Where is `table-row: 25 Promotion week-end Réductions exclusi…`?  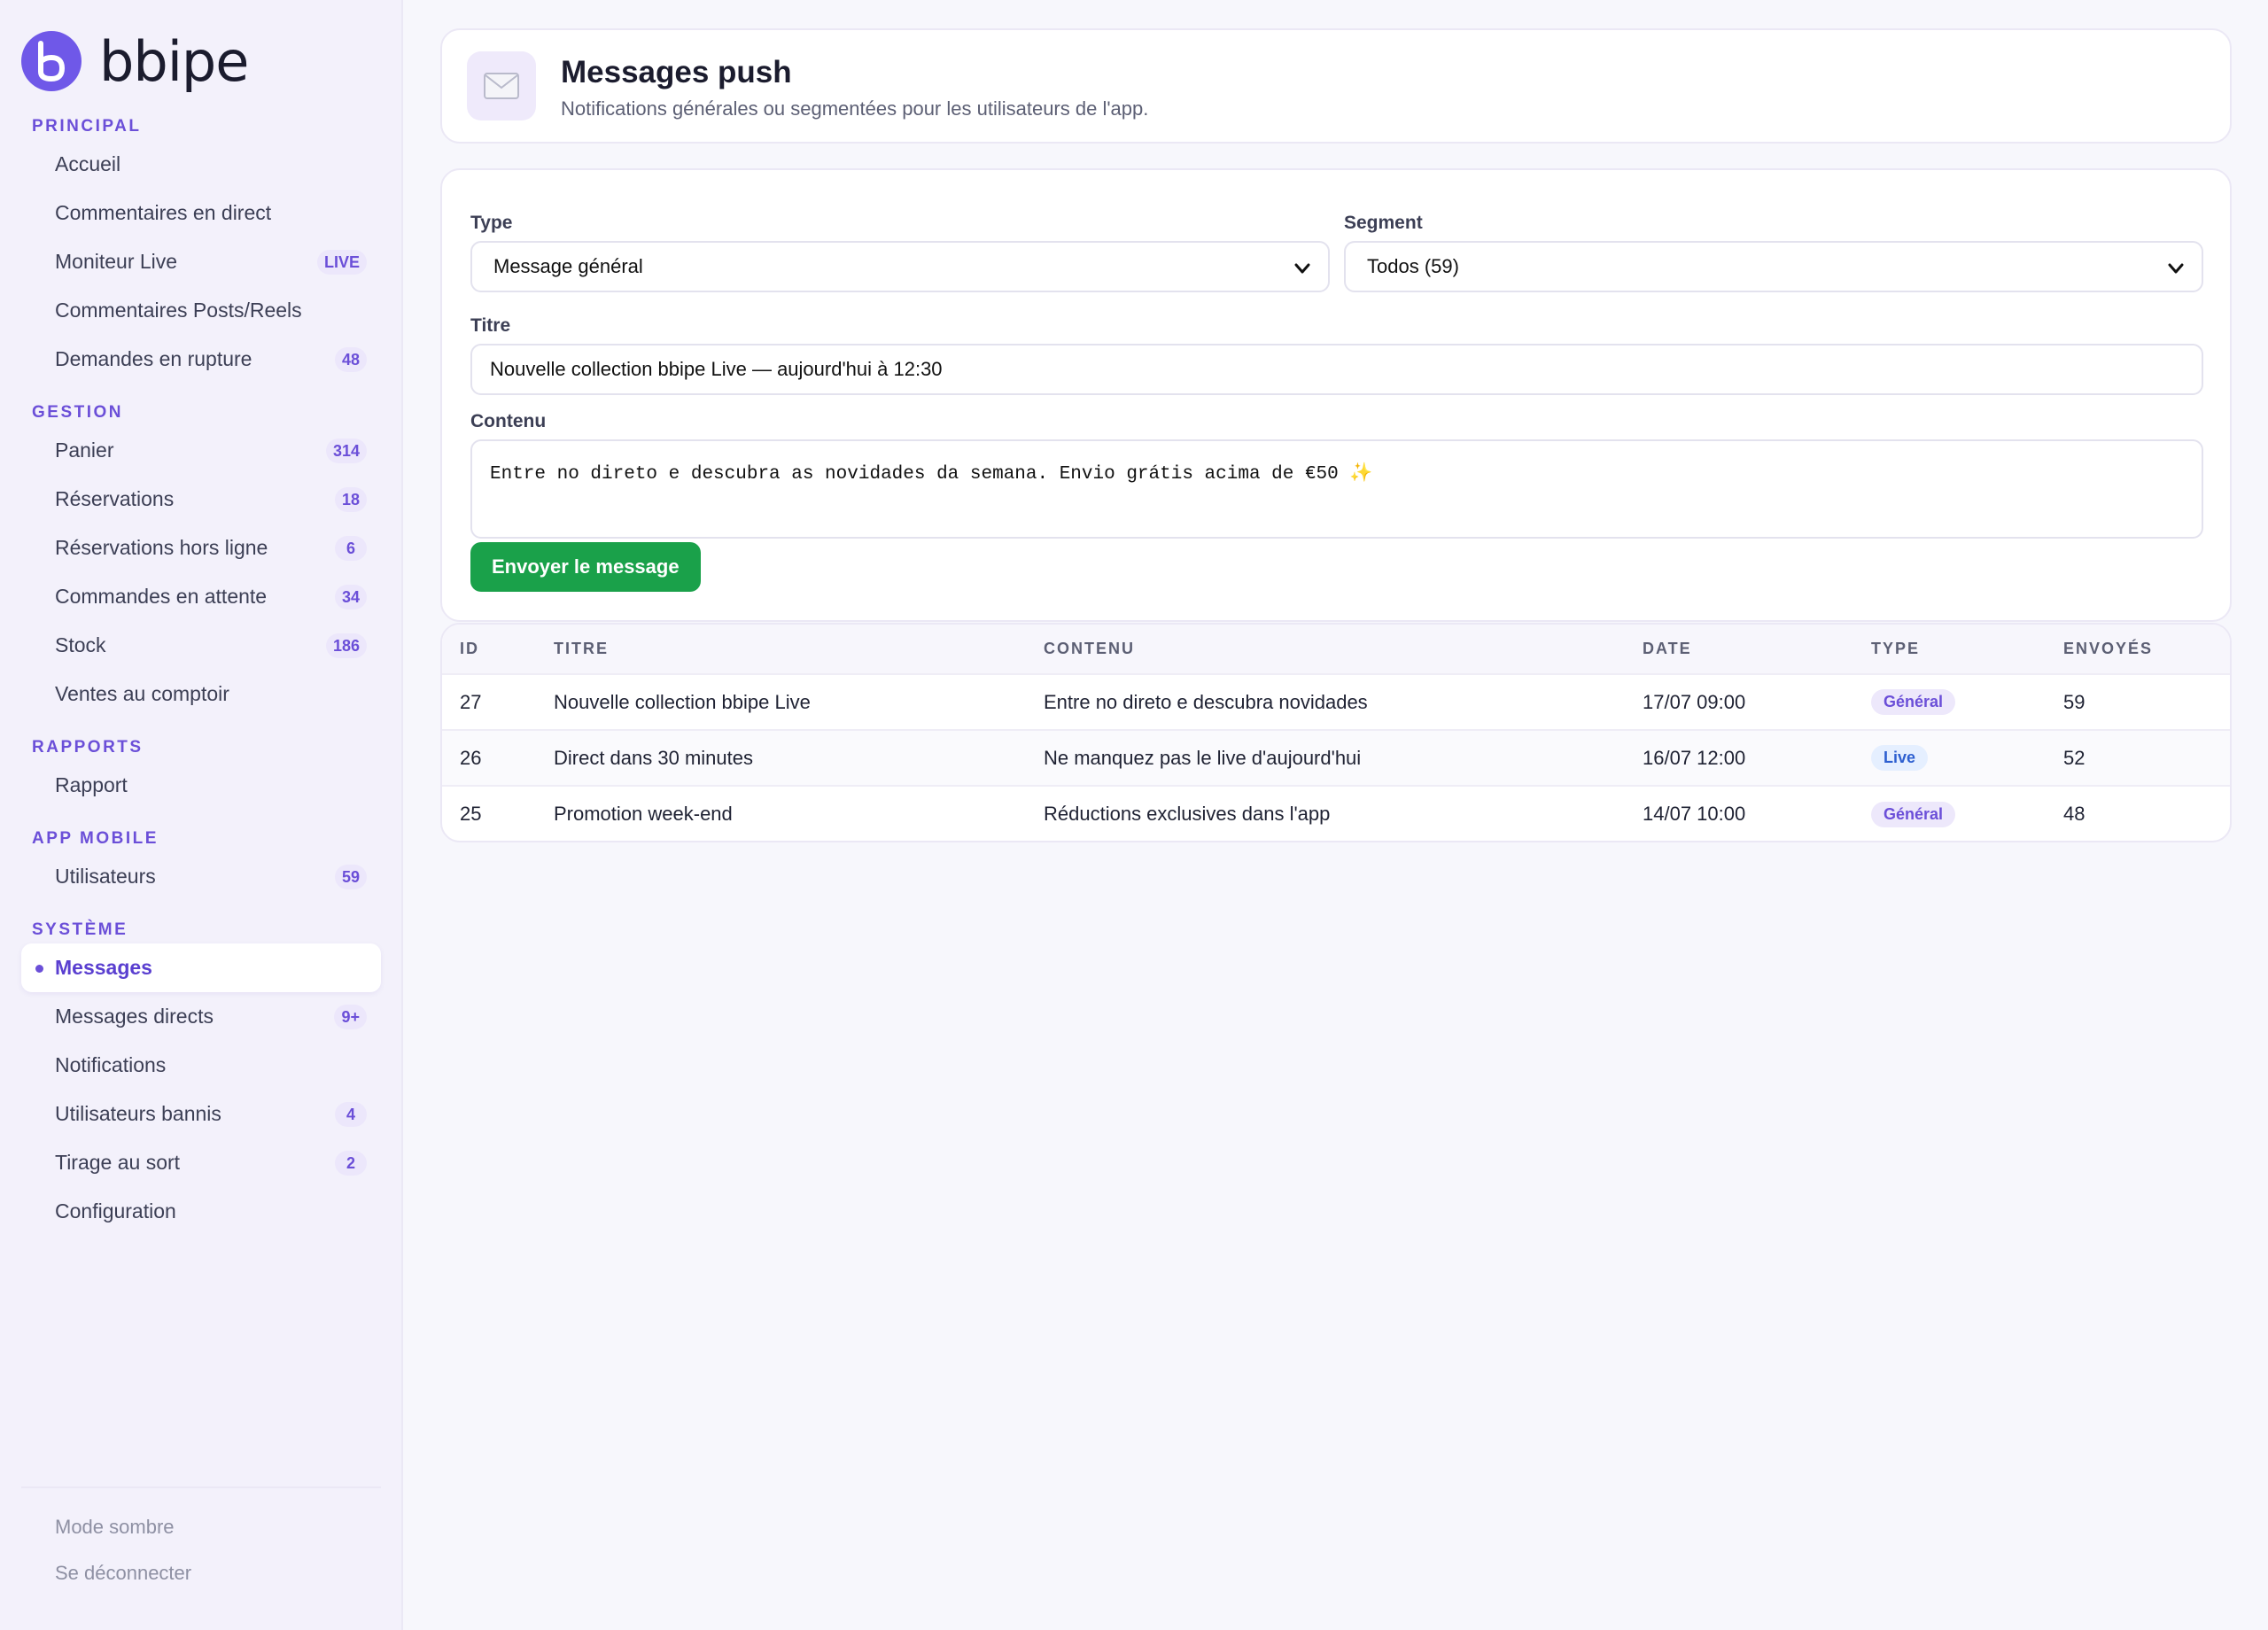
table-row: 25 Promotion week-end Réductions exclusi… is located at coordinates (1336, 813).